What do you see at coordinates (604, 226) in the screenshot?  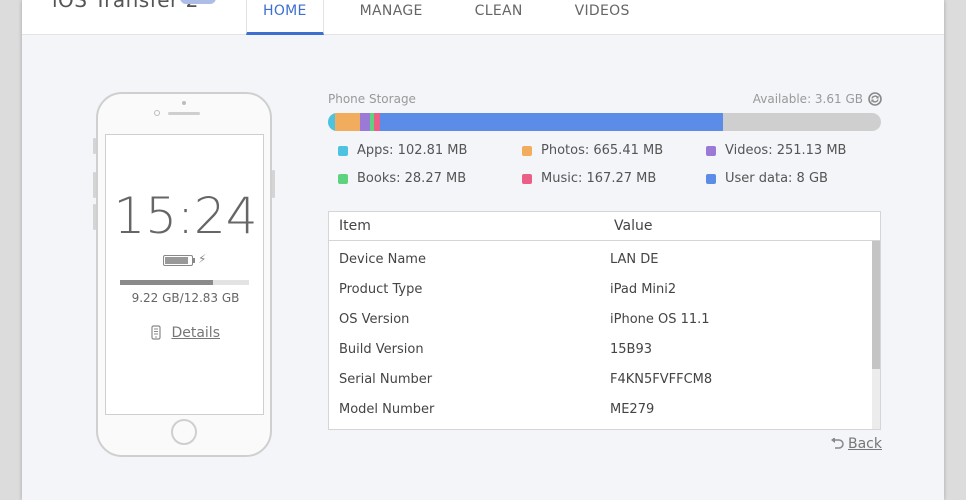 I see `table-header: Item Value` at bounding box center [604, 226].